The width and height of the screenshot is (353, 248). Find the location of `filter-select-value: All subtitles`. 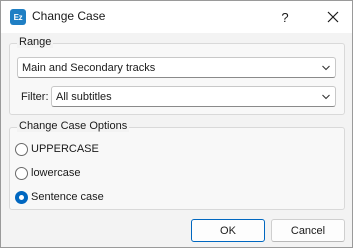

filter-select-value: All subtitles is located at coordinates (84, 97).